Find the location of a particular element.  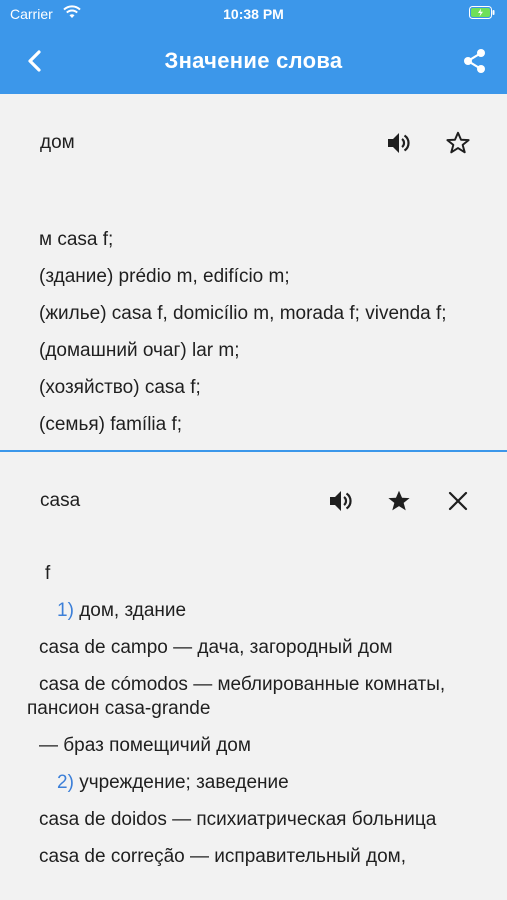

star-filled-icon is located at coordinates (399, 500).